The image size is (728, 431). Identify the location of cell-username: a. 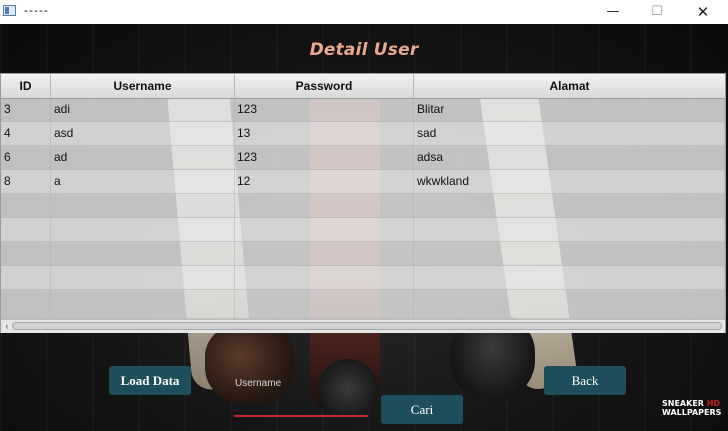
(143, 182).